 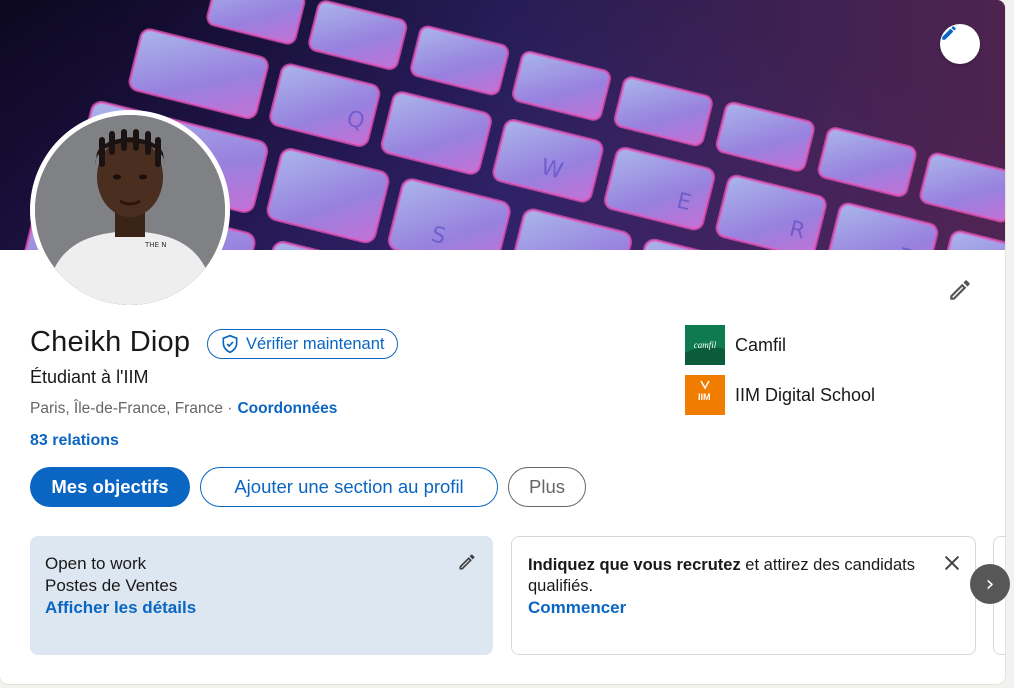 I want to click on profile-avatar: THE N, so click(x=130, y=210).